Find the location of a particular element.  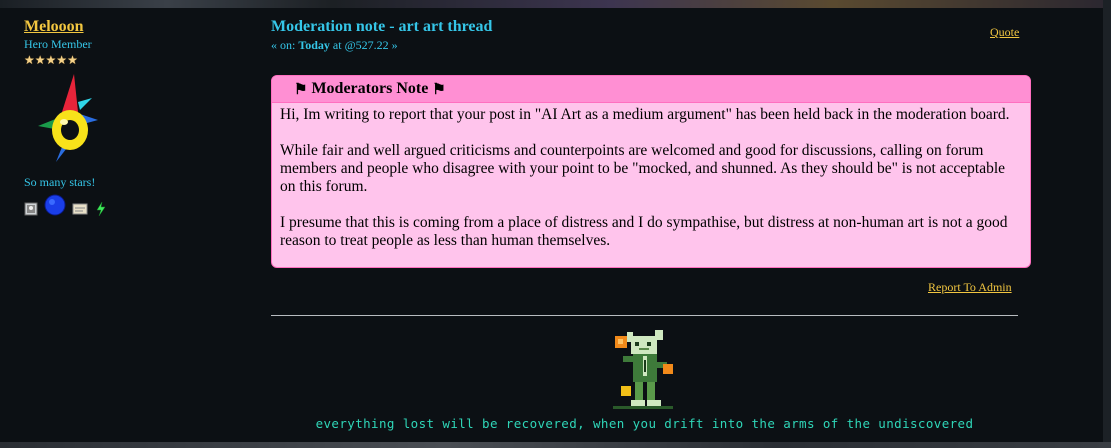

quote-button: Quote is located at coordinates (1004, 32).